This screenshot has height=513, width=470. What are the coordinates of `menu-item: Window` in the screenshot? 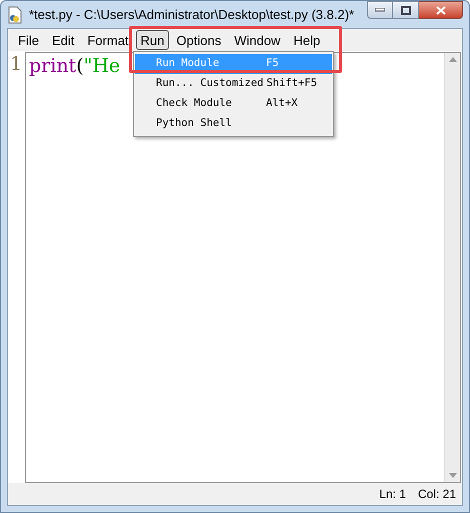 It's located at (257, 40).